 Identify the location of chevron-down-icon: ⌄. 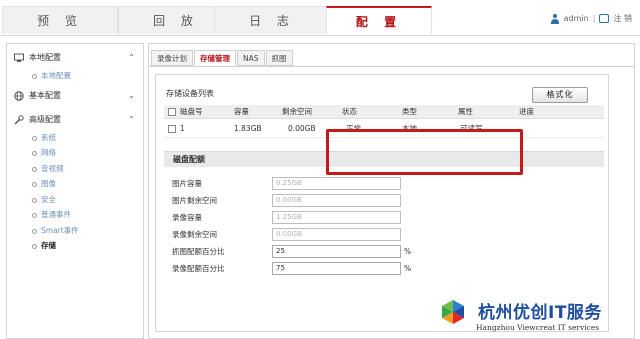
(131, 96).